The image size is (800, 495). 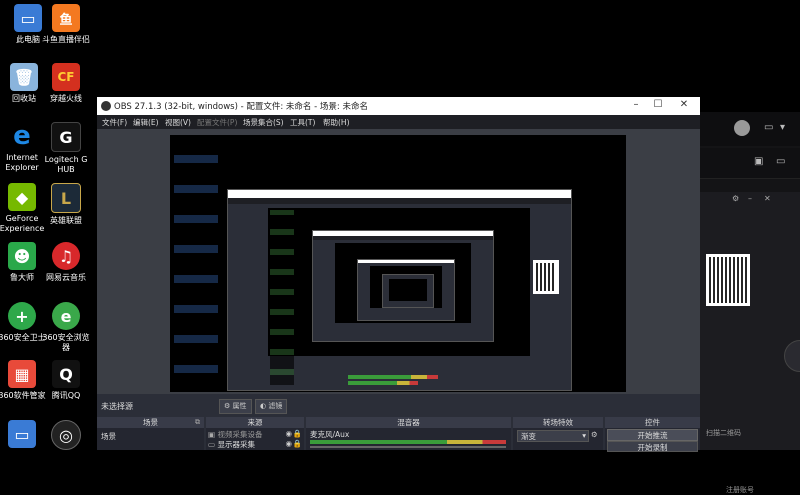 What do you see at coordinates (740, 490) in the screenshot?
I see `register-link: 注册账号` at bounding box center [740, 490].